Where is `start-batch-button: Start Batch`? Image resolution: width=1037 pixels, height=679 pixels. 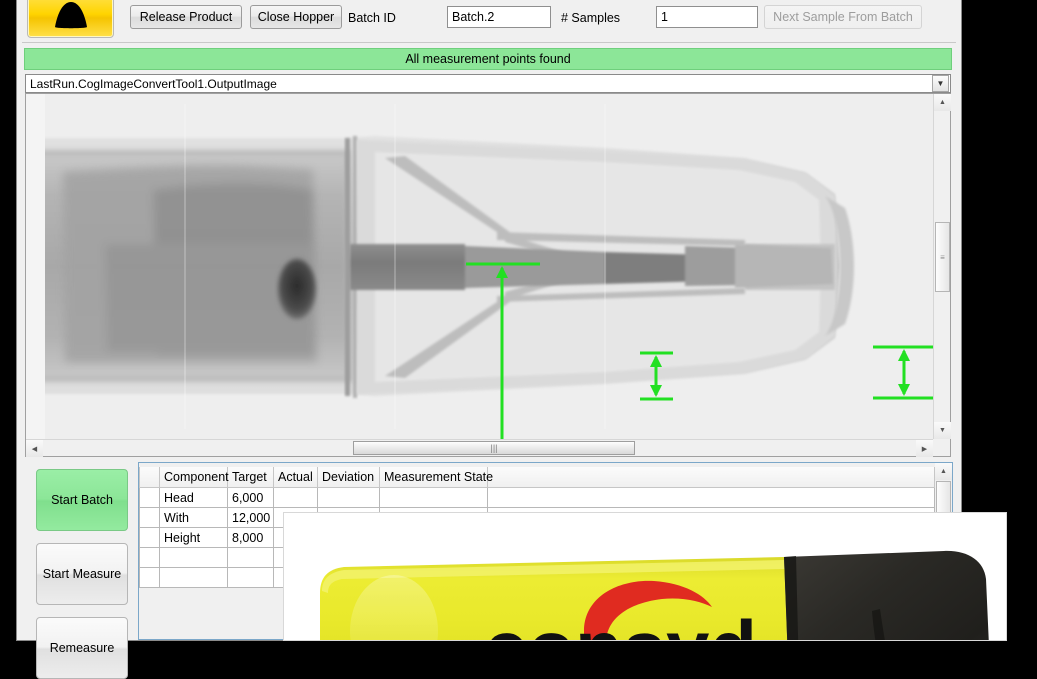 start-batch-button: Start Batch is located at coordinates (82, 500).